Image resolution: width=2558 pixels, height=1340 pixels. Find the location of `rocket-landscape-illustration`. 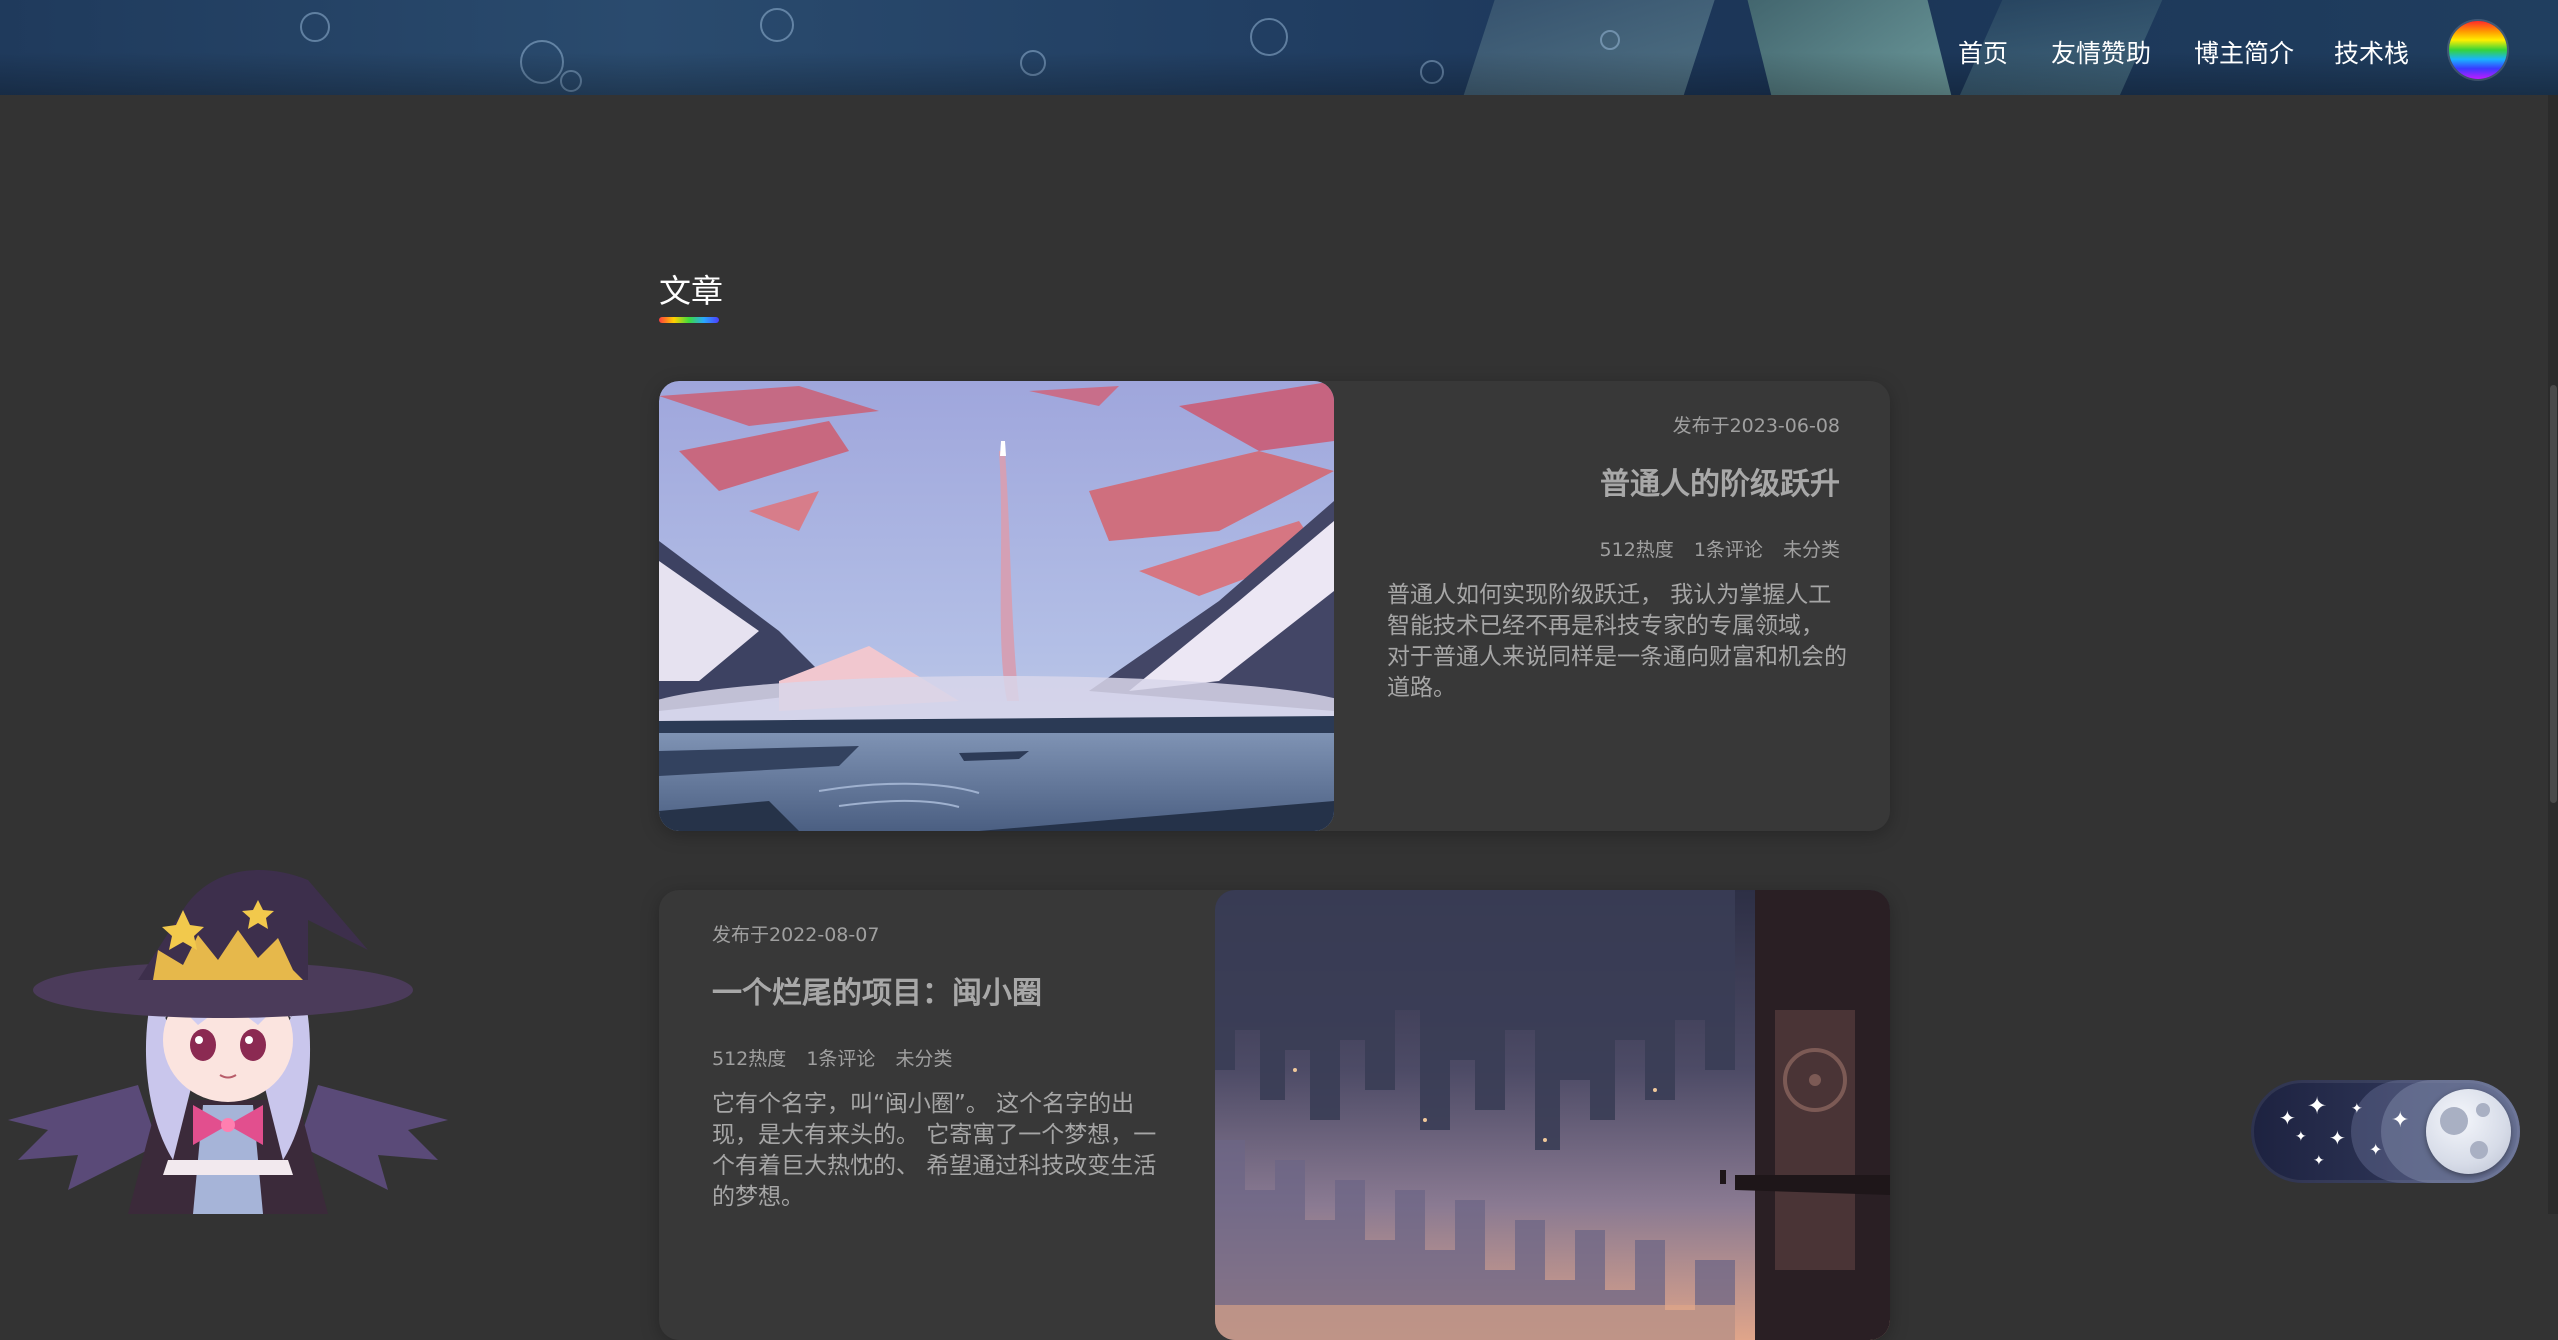

rocket-landscape-illustration is located at coordinates (996, 606).